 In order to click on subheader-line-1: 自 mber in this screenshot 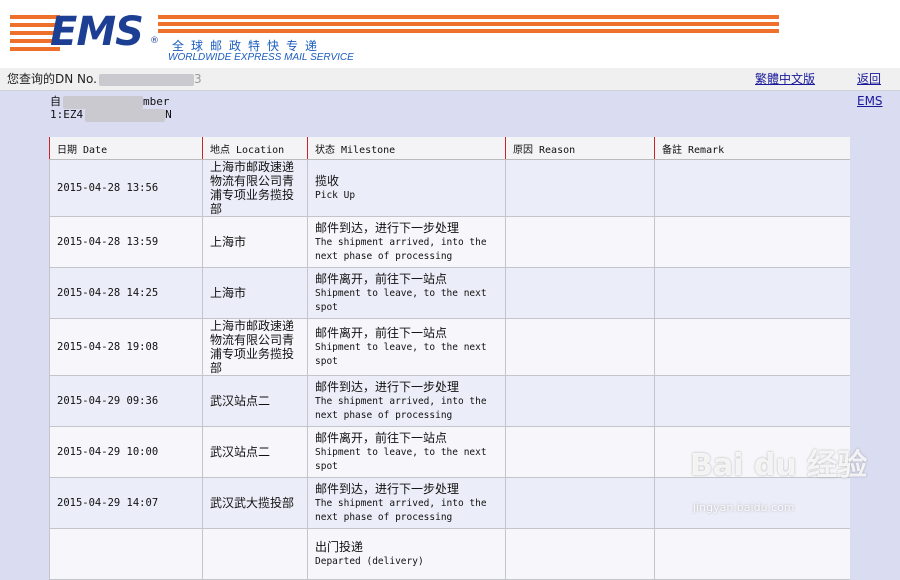, I will do `click(110, 102)`.